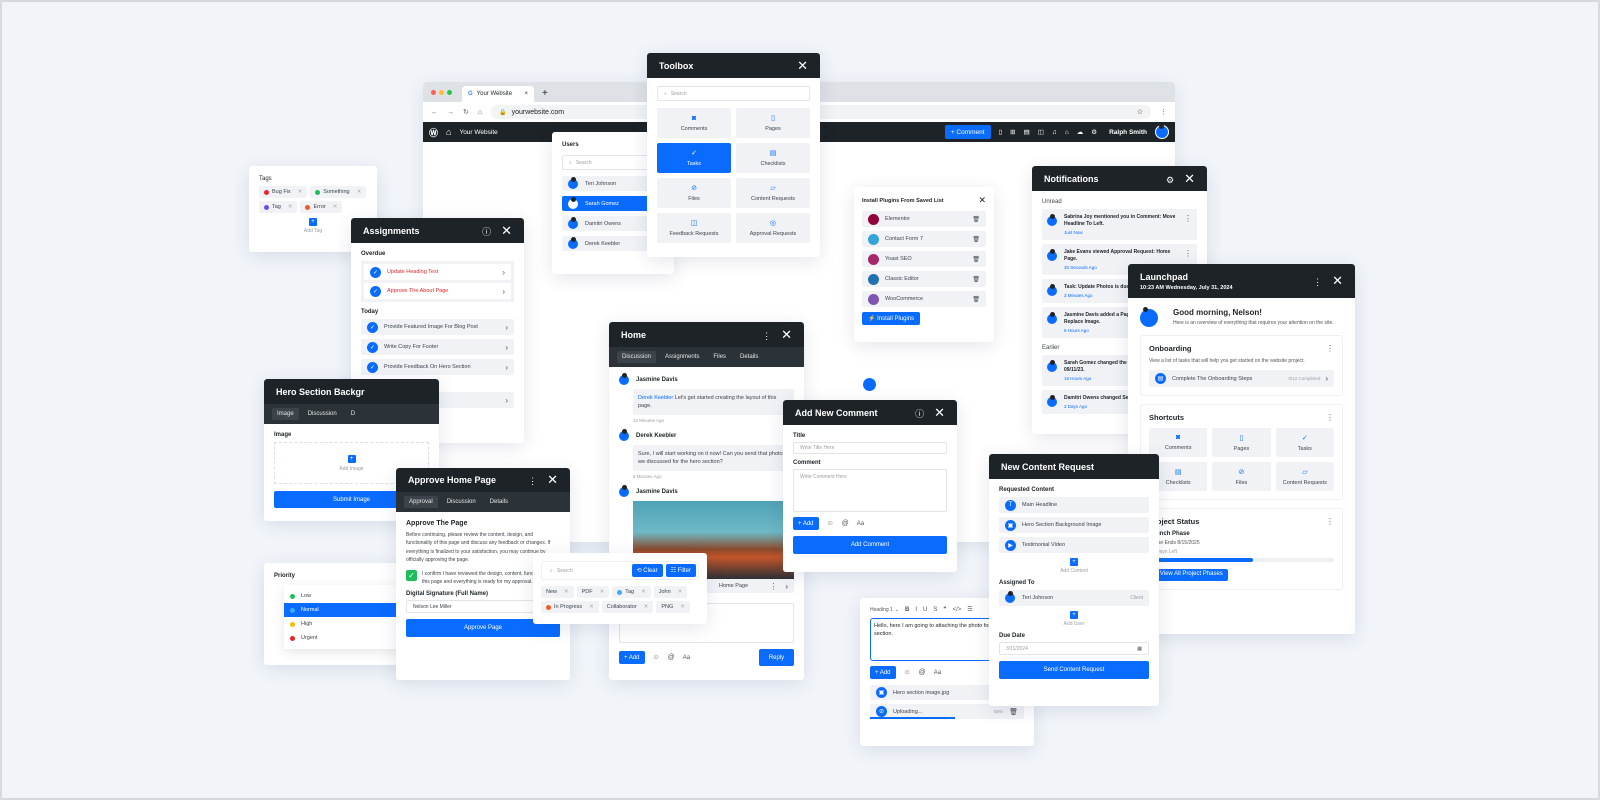 This screenshot has width=1600, height=800. What do you see at coordinates (1241, 476) in the screenshot?
I see `shortcut-files: ⊘ Files` at bounding box center [1241, 476].